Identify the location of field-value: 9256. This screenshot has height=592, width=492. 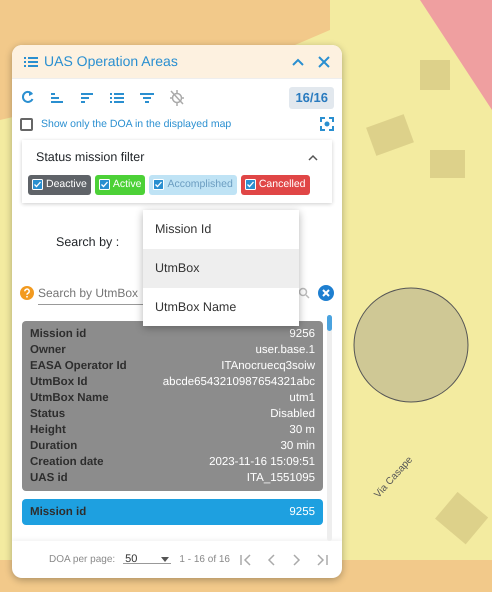
(302, 334).